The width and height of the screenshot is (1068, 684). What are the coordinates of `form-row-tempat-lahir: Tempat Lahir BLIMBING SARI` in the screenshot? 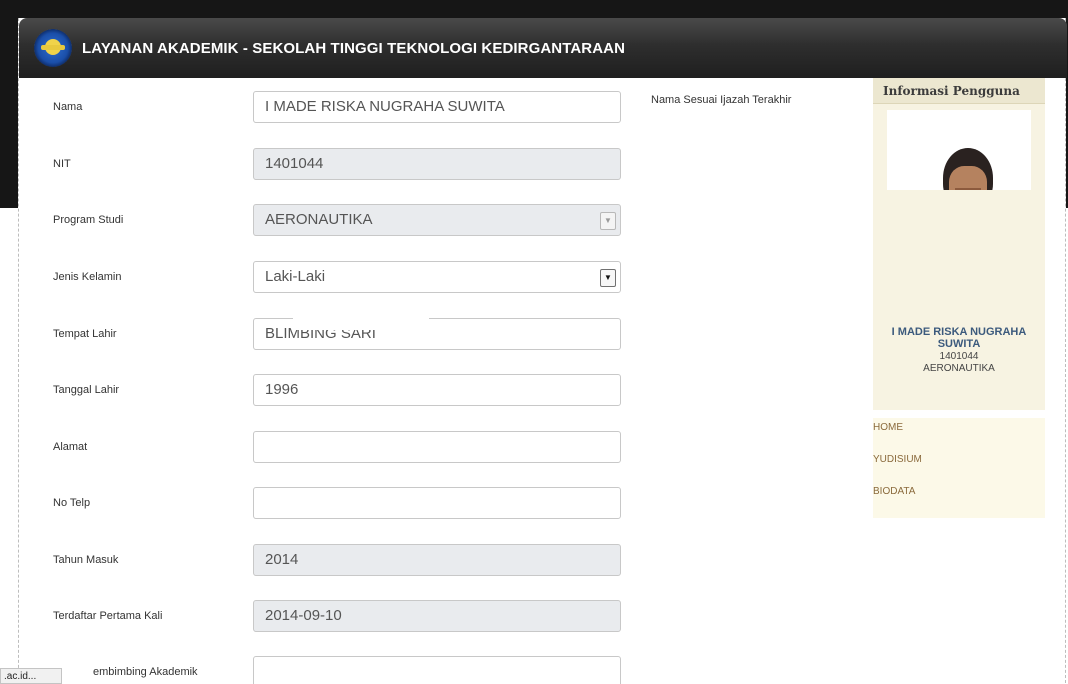 It's located at (434, 335).